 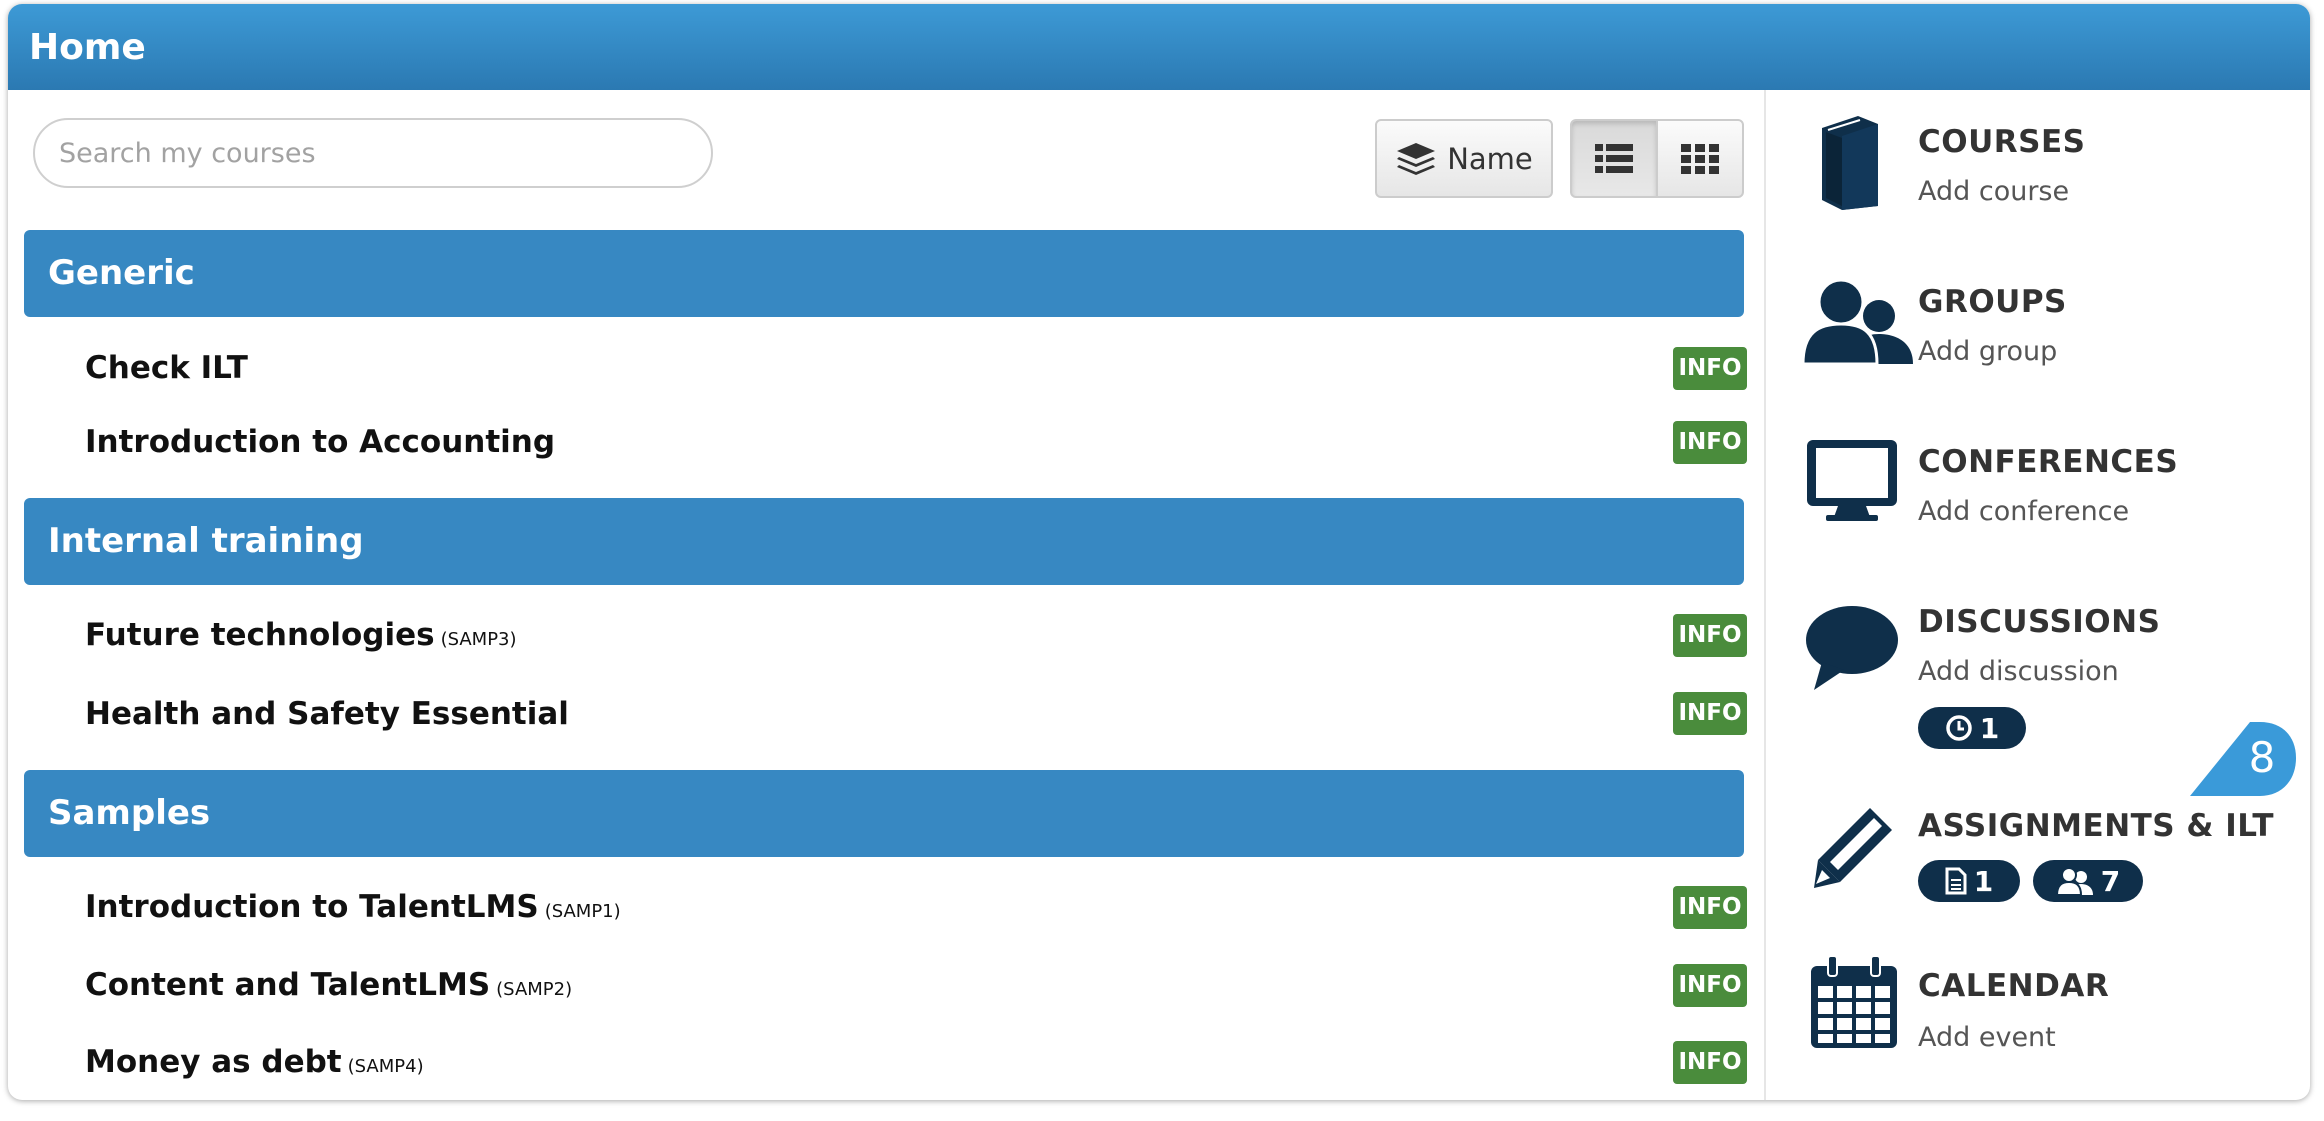 What do you see at coordinates (1987, 1037) in the screenshot?
I see `add-event-link: Add event` at bounding box center [1987, 1037].